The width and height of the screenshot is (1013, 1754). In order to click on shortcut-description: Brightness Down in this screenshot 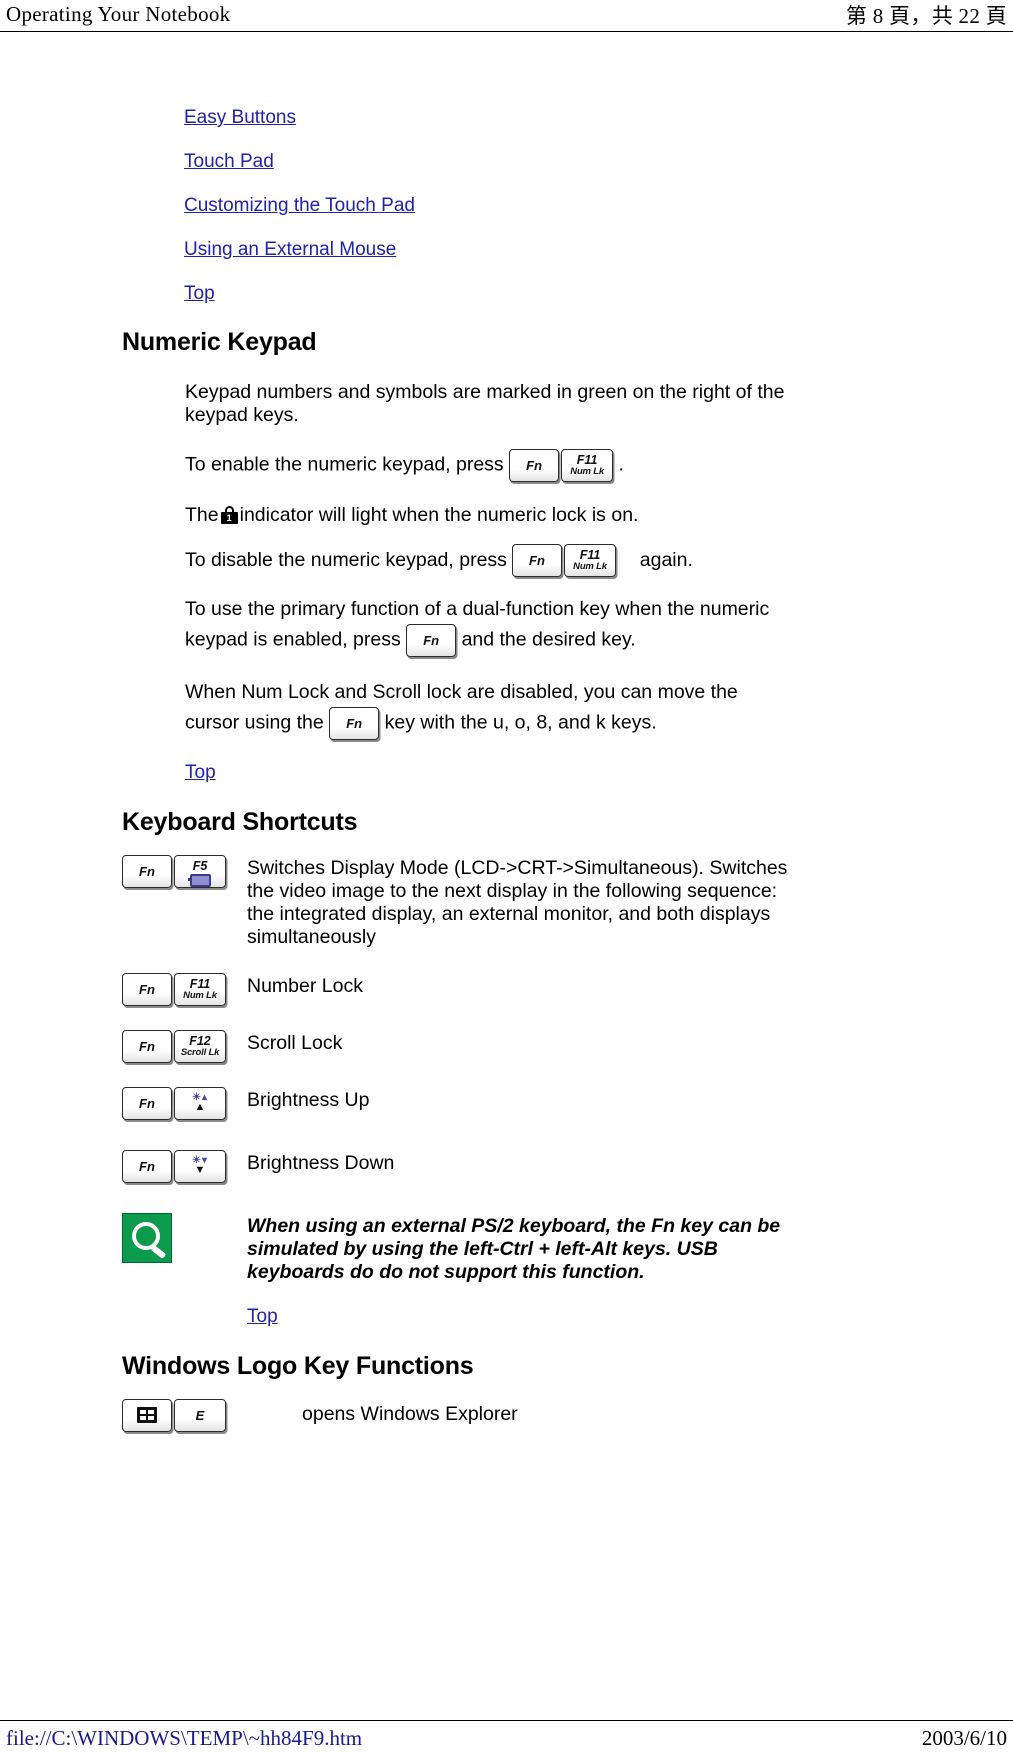, I will do `click(321, 1163)`.